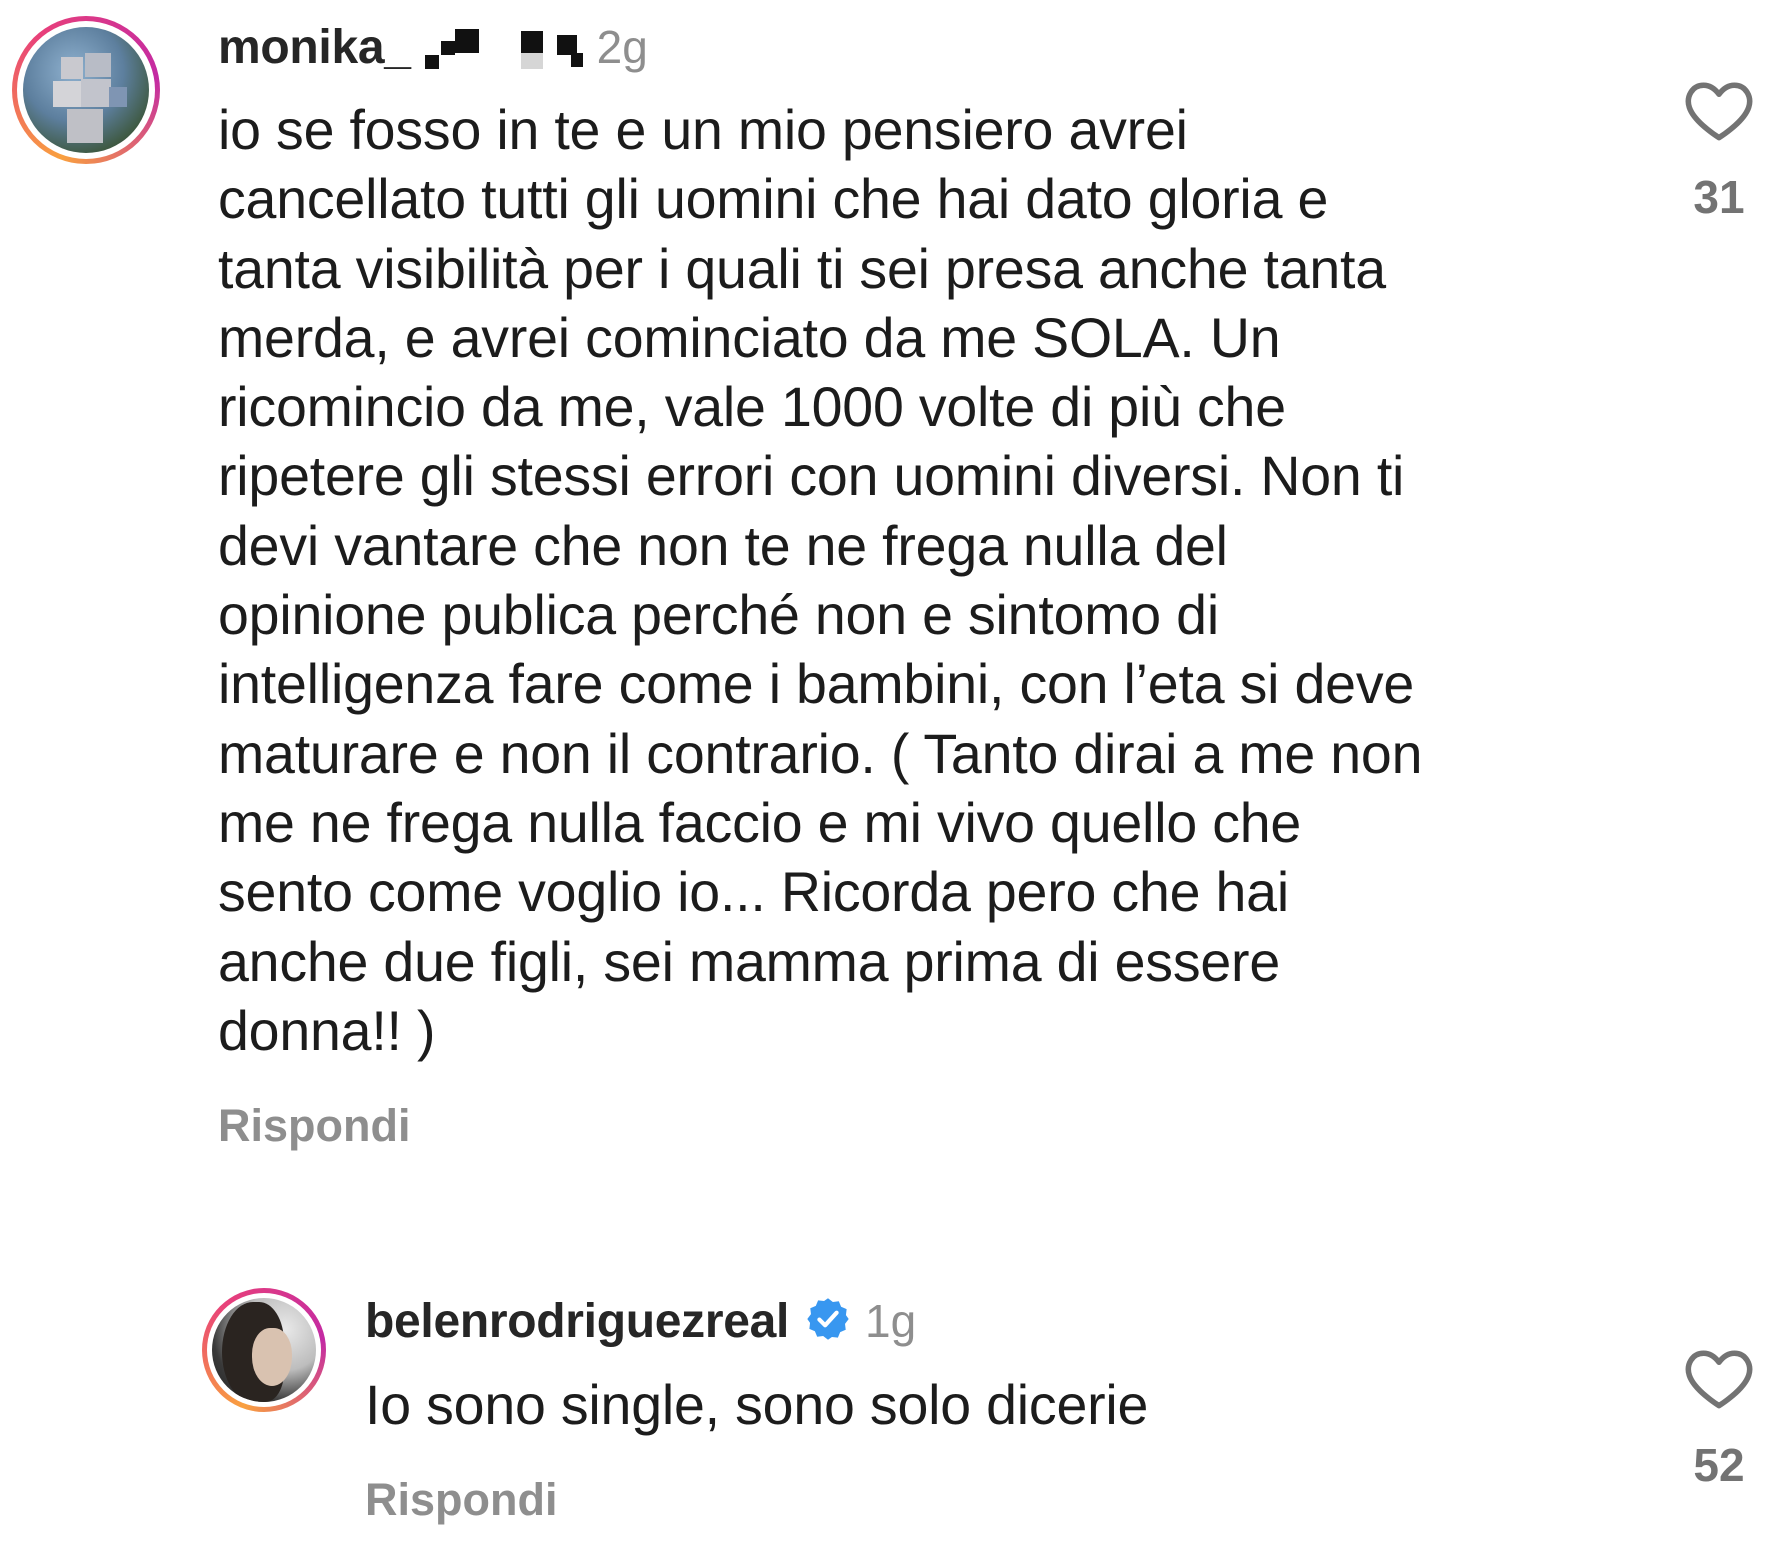 The image size is (1768, 1548). What do you see at coordinates (1716, 1419) in the screenshot?
I see `like-group: 52` at bounding box center [1716, 1419].